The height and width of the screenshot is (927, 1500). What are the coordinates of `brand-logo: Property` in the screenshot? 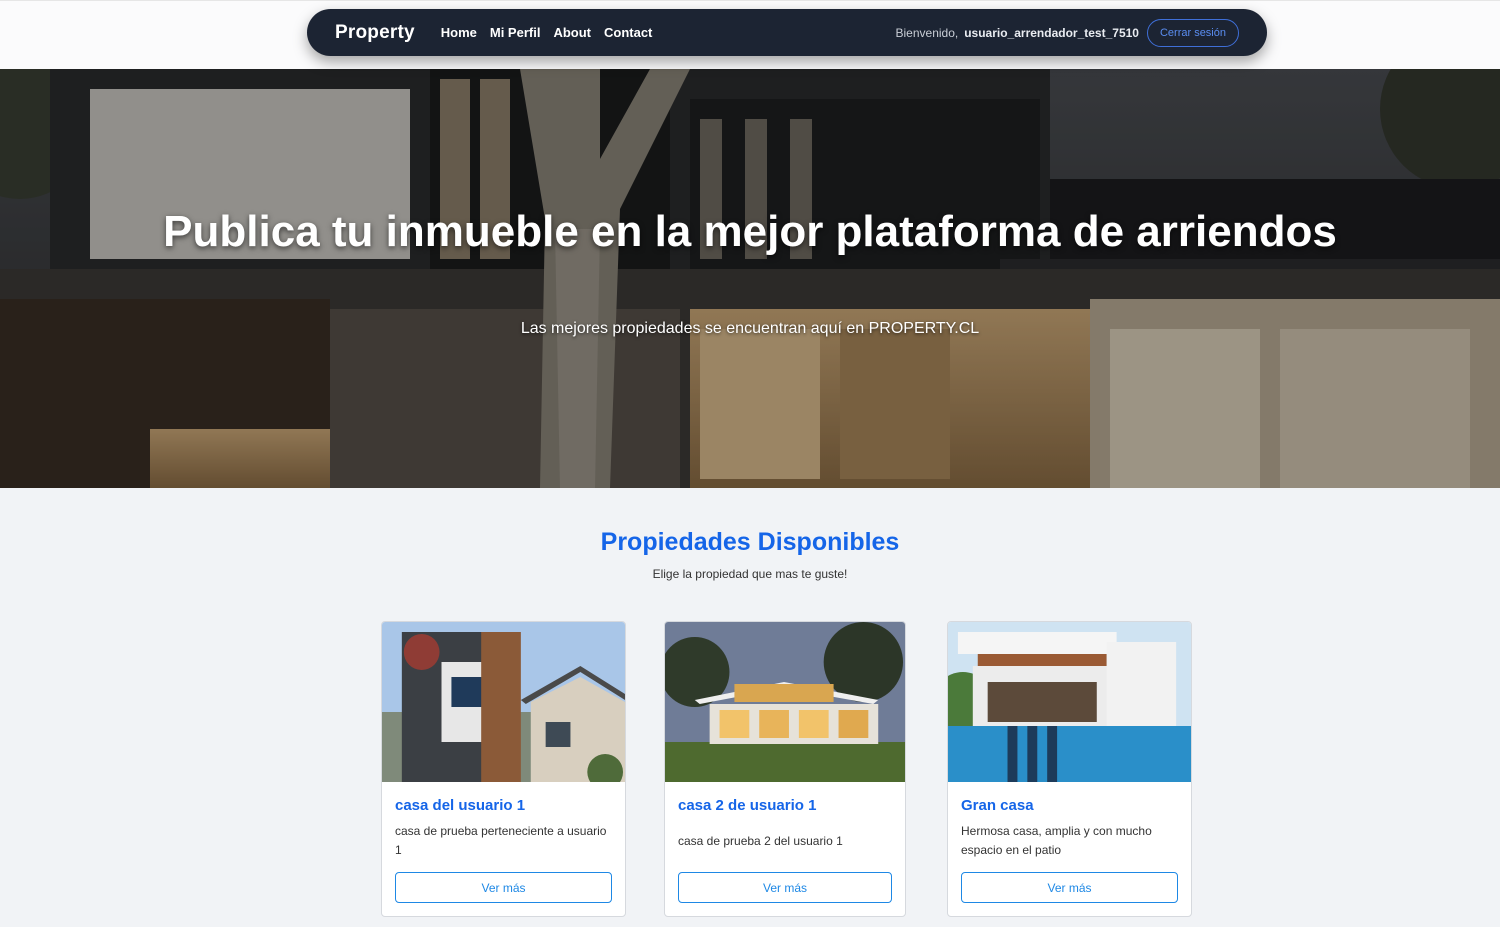 It's located at (375, 33).